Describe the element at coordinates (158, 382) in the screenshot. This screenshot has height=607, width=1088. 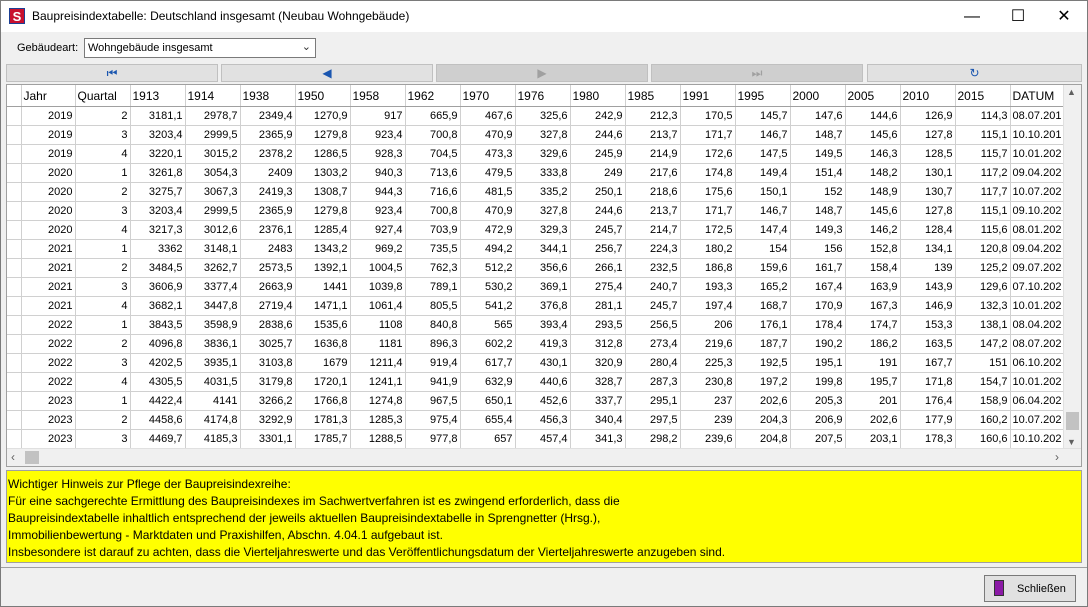
I see `table-cell: 4305,5` at that location.